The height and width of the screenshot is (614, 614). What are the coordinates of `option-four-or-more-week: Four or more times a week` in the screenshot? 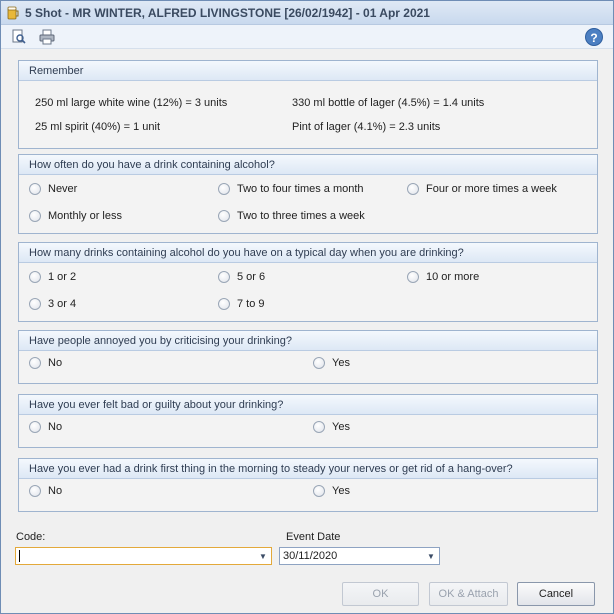 It's located at (482, 189).